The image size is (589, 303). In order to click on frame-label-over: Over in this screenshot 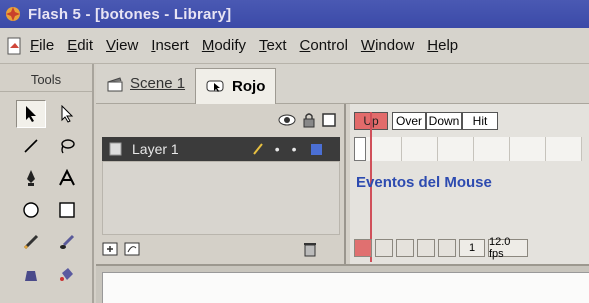, I will do `click(409, 121)`.